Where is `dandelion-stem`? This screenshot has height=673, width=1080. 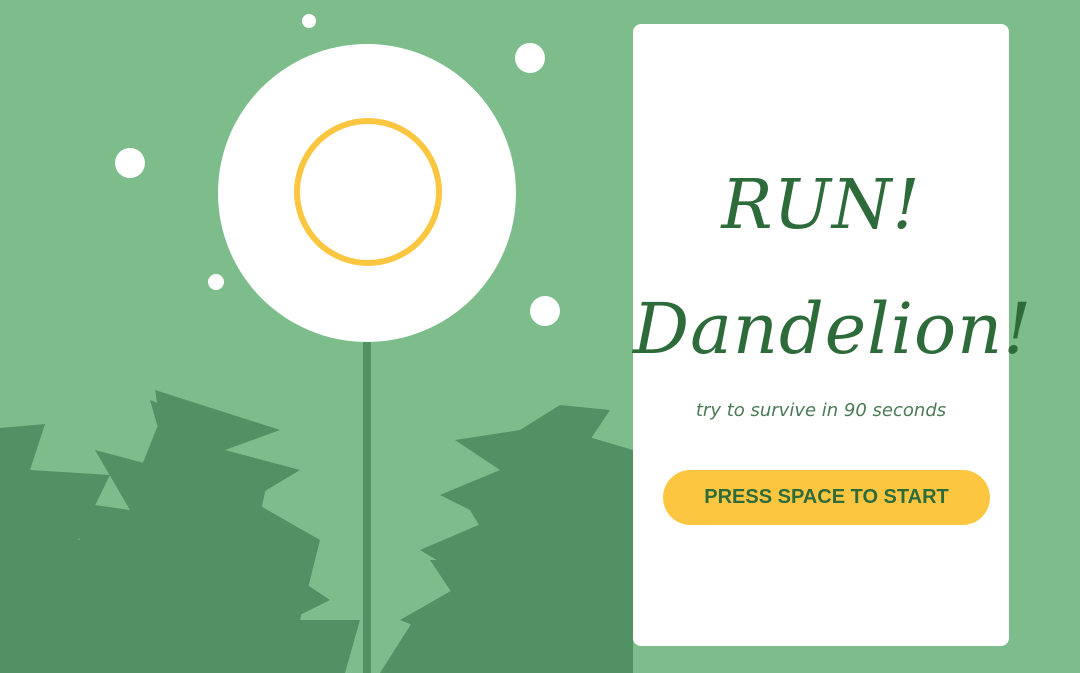
dandelion-stem is located at coordinates (367, 501).